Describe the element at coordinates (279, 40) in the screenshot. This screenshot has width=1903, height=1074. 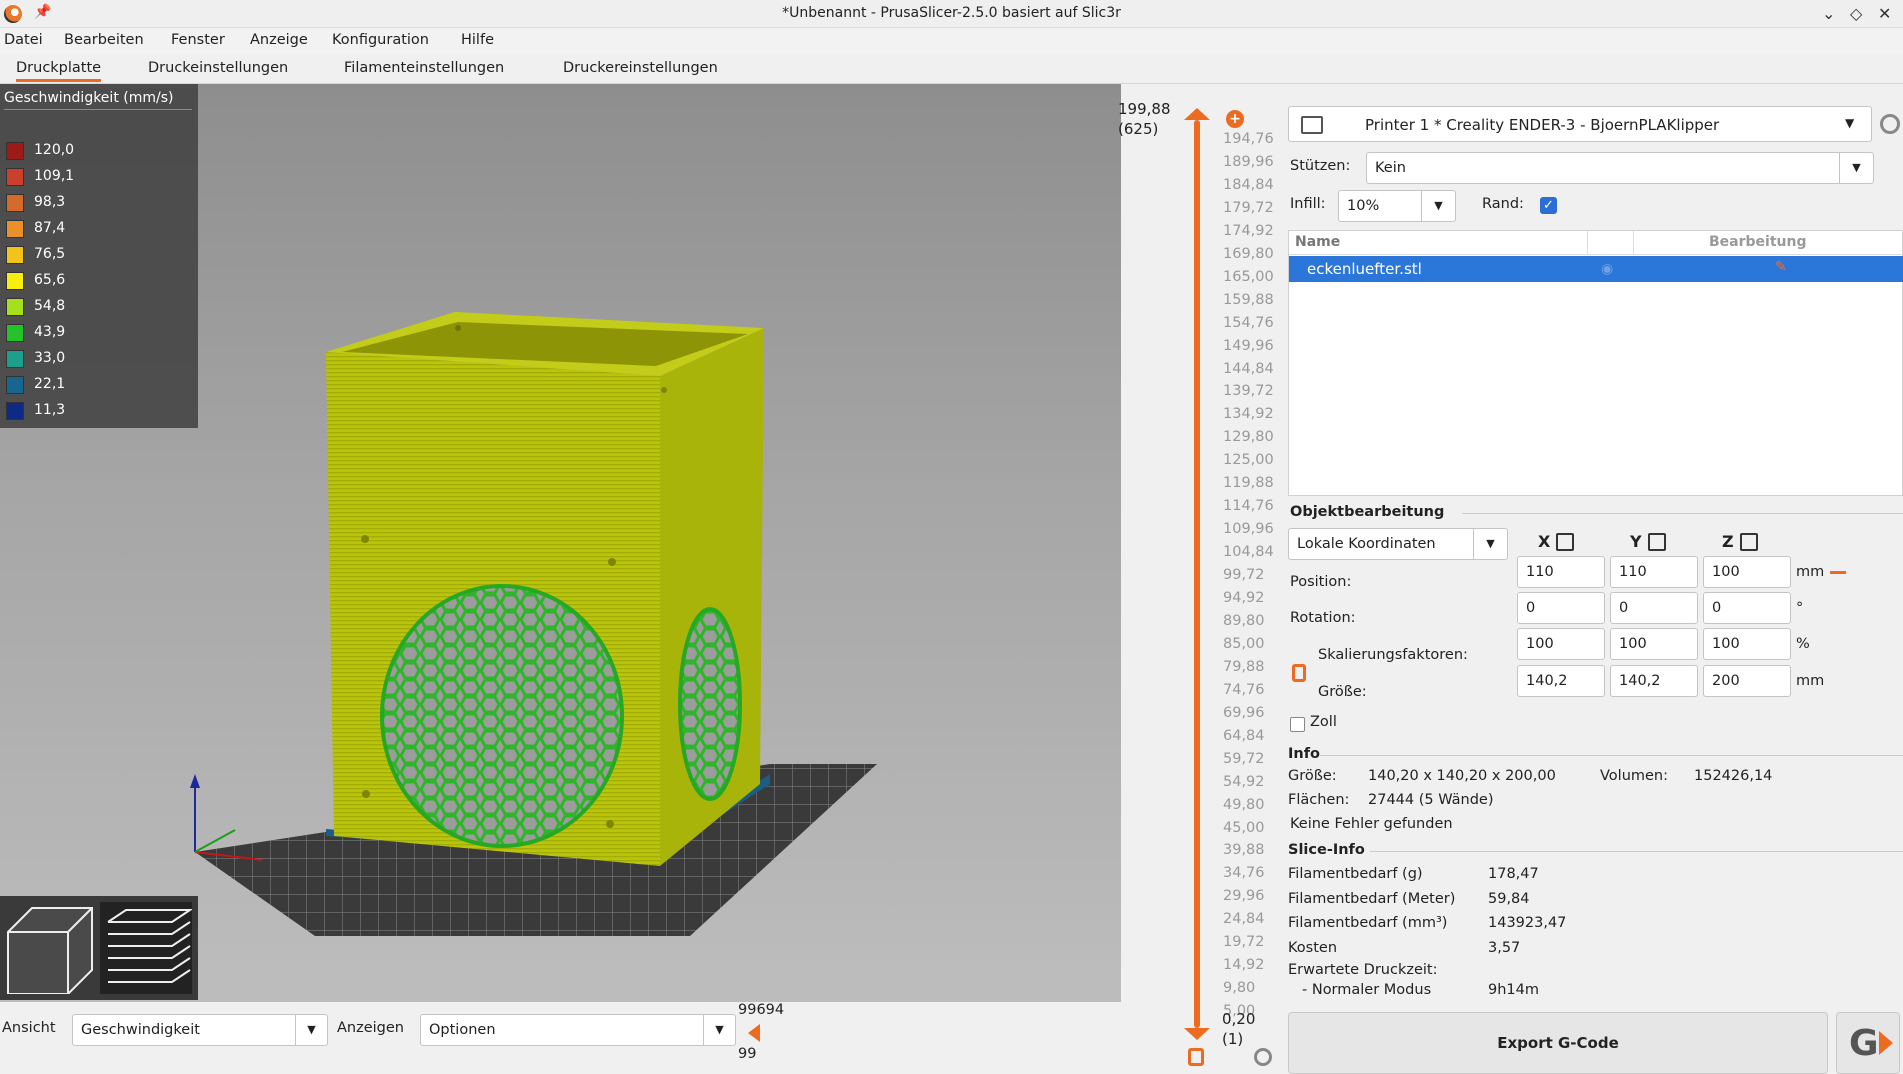
I see `menu-anzeige: Anzeige` at that location.